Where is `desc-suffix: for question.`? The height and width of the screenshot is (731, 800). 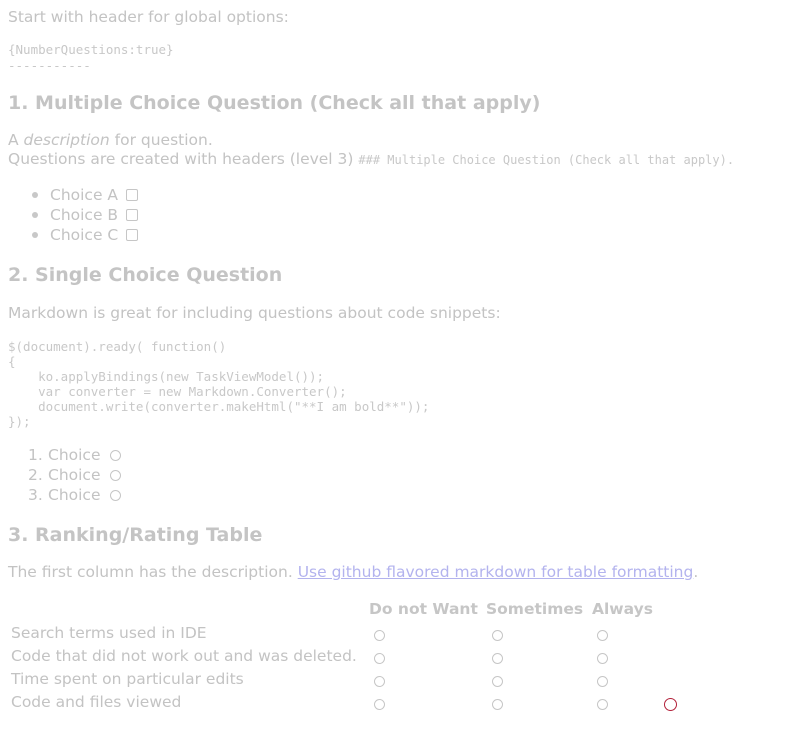
desc-suffix: for question. is located at coordinates (161, 140).